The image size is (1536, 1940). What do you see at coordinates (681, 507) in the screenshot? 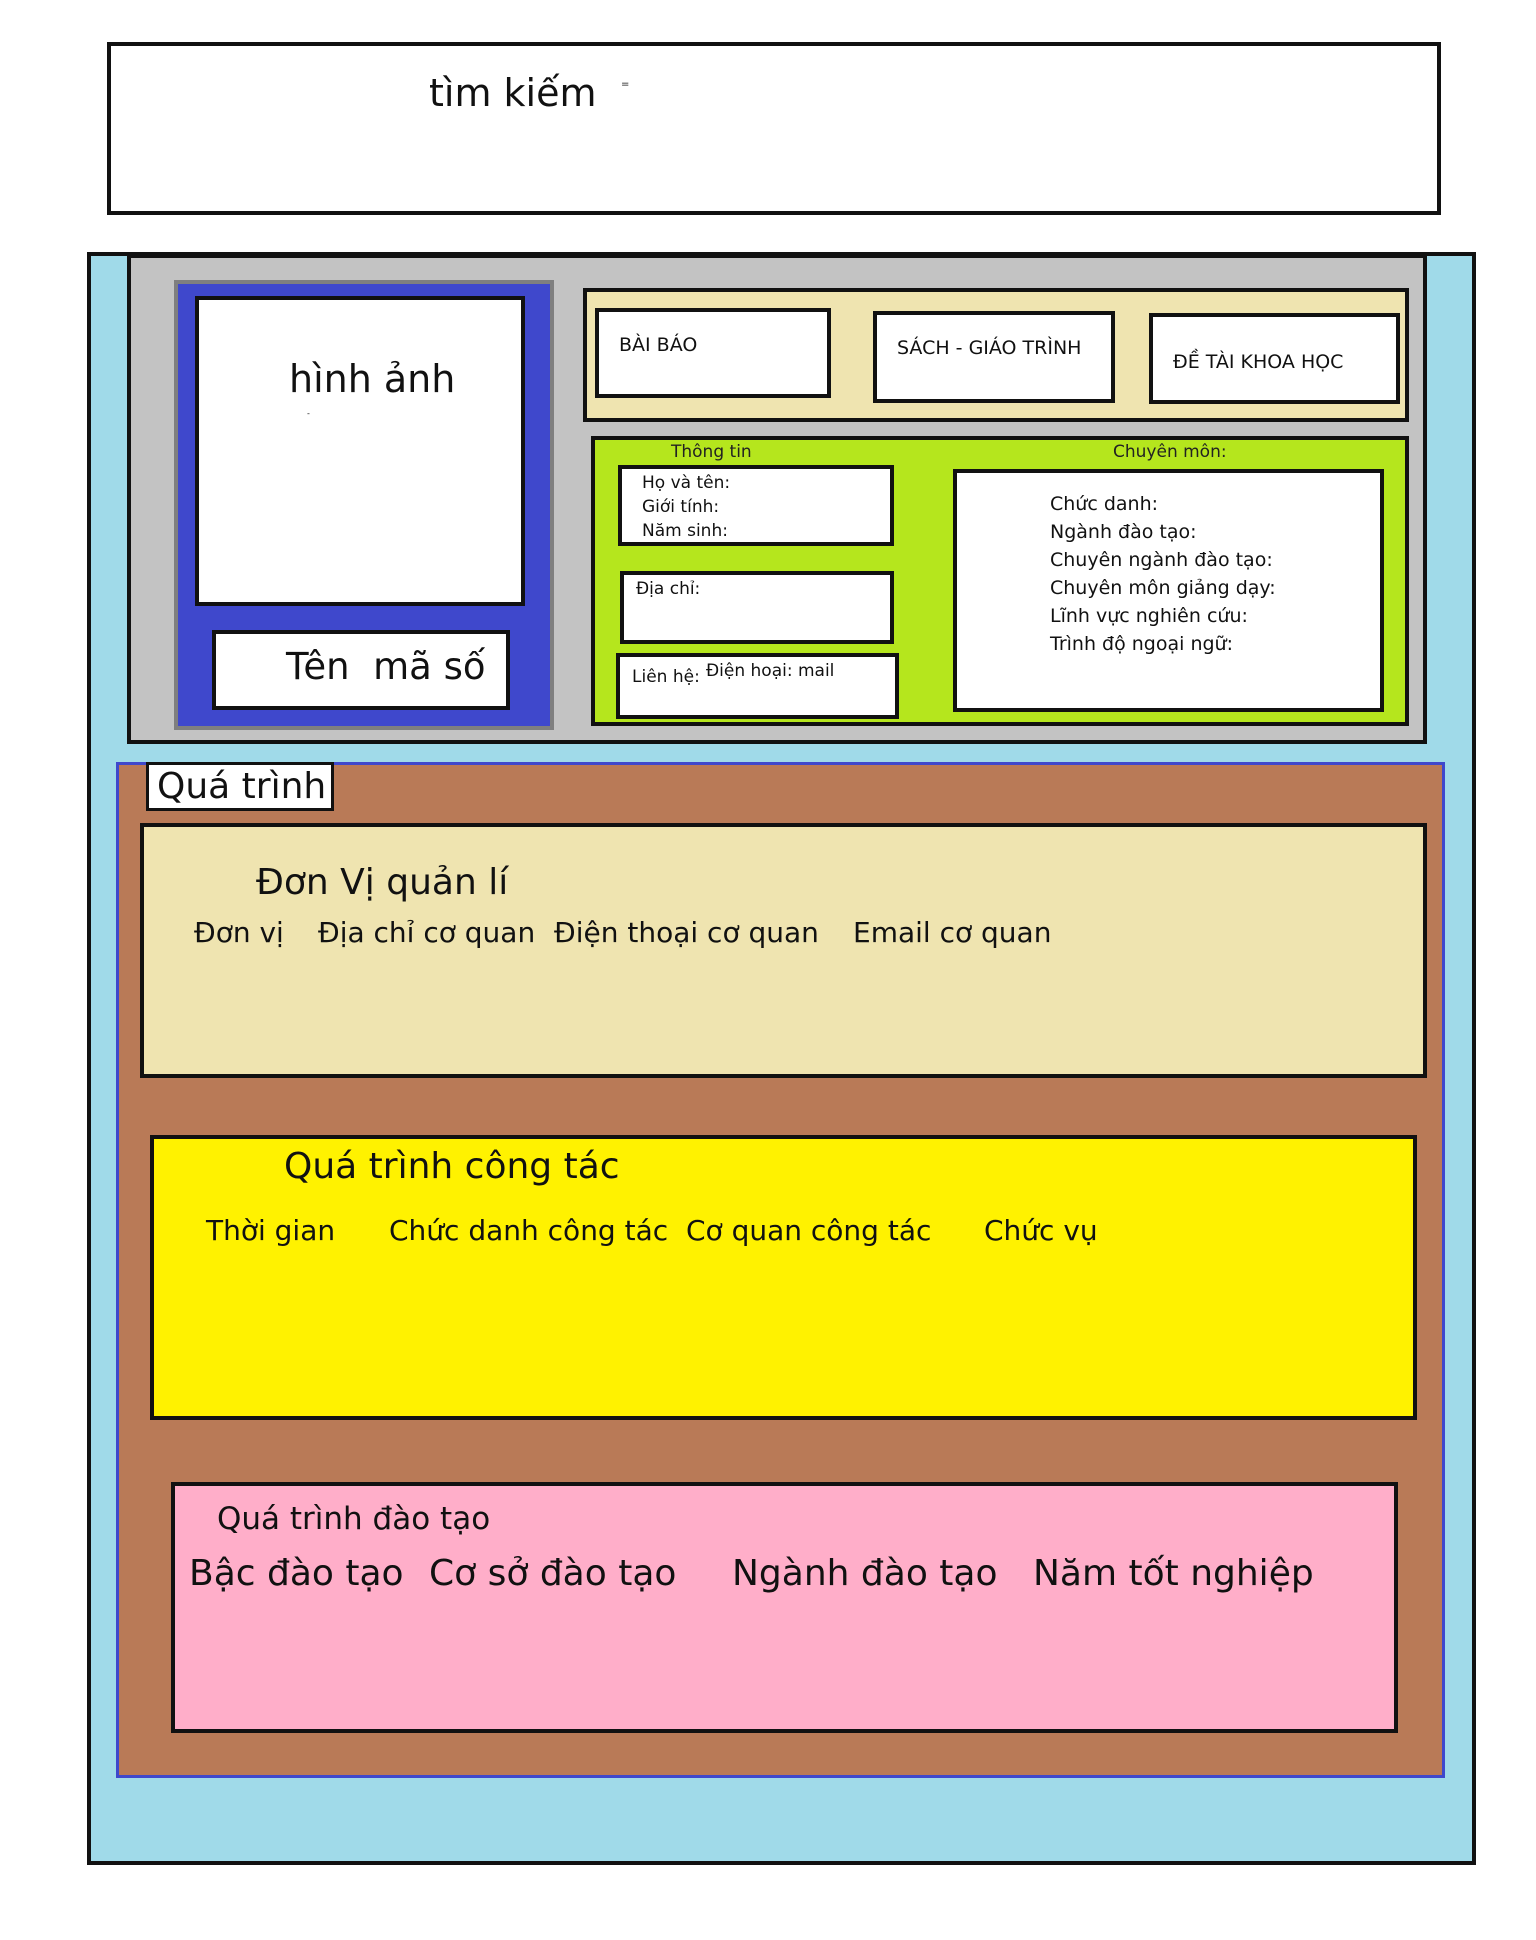
I see `gender-field: Giới tính:` at bounding box center [681, 507].